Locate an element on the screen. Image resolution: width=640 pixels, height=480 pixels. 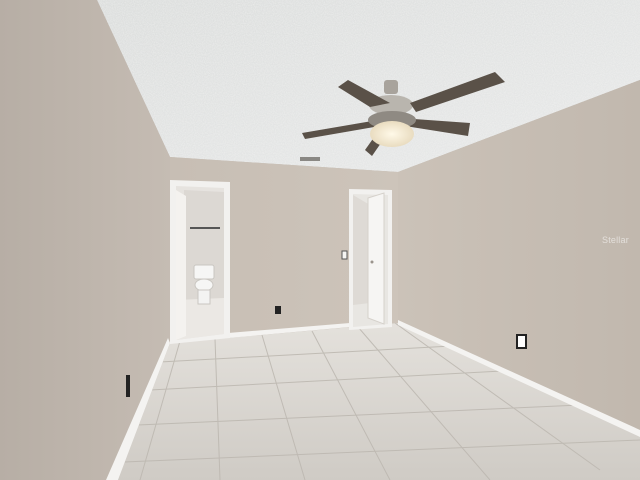
light-switch is located at coordinates (344, 255).